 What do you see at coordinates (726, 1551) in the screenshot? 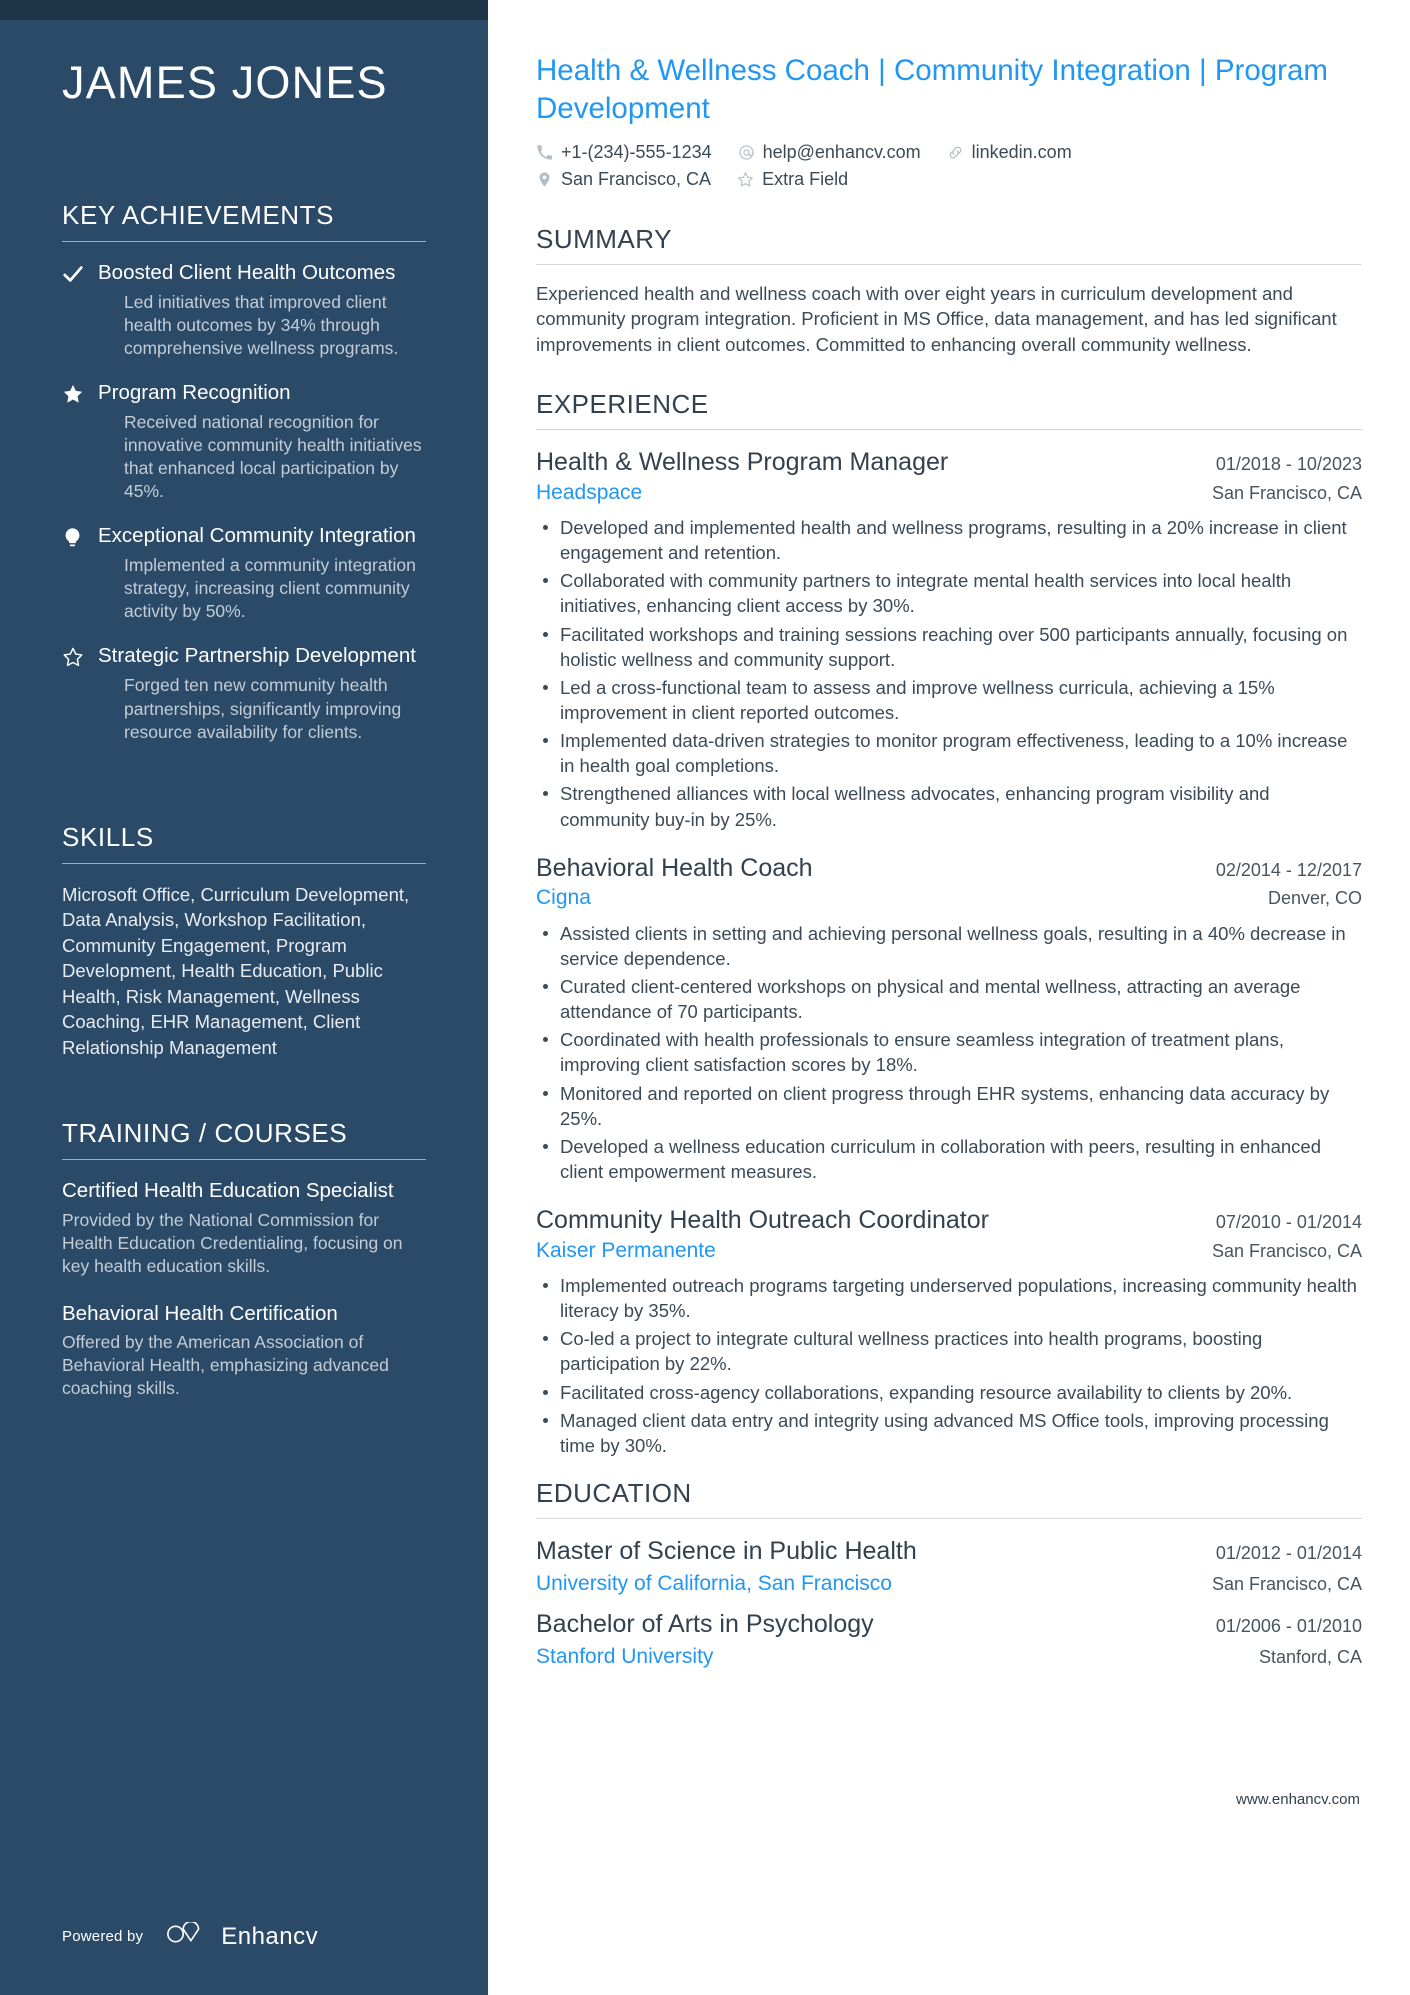
I see `degree-title: Master of Science in Public Health` at bounding box center [726, 1551].